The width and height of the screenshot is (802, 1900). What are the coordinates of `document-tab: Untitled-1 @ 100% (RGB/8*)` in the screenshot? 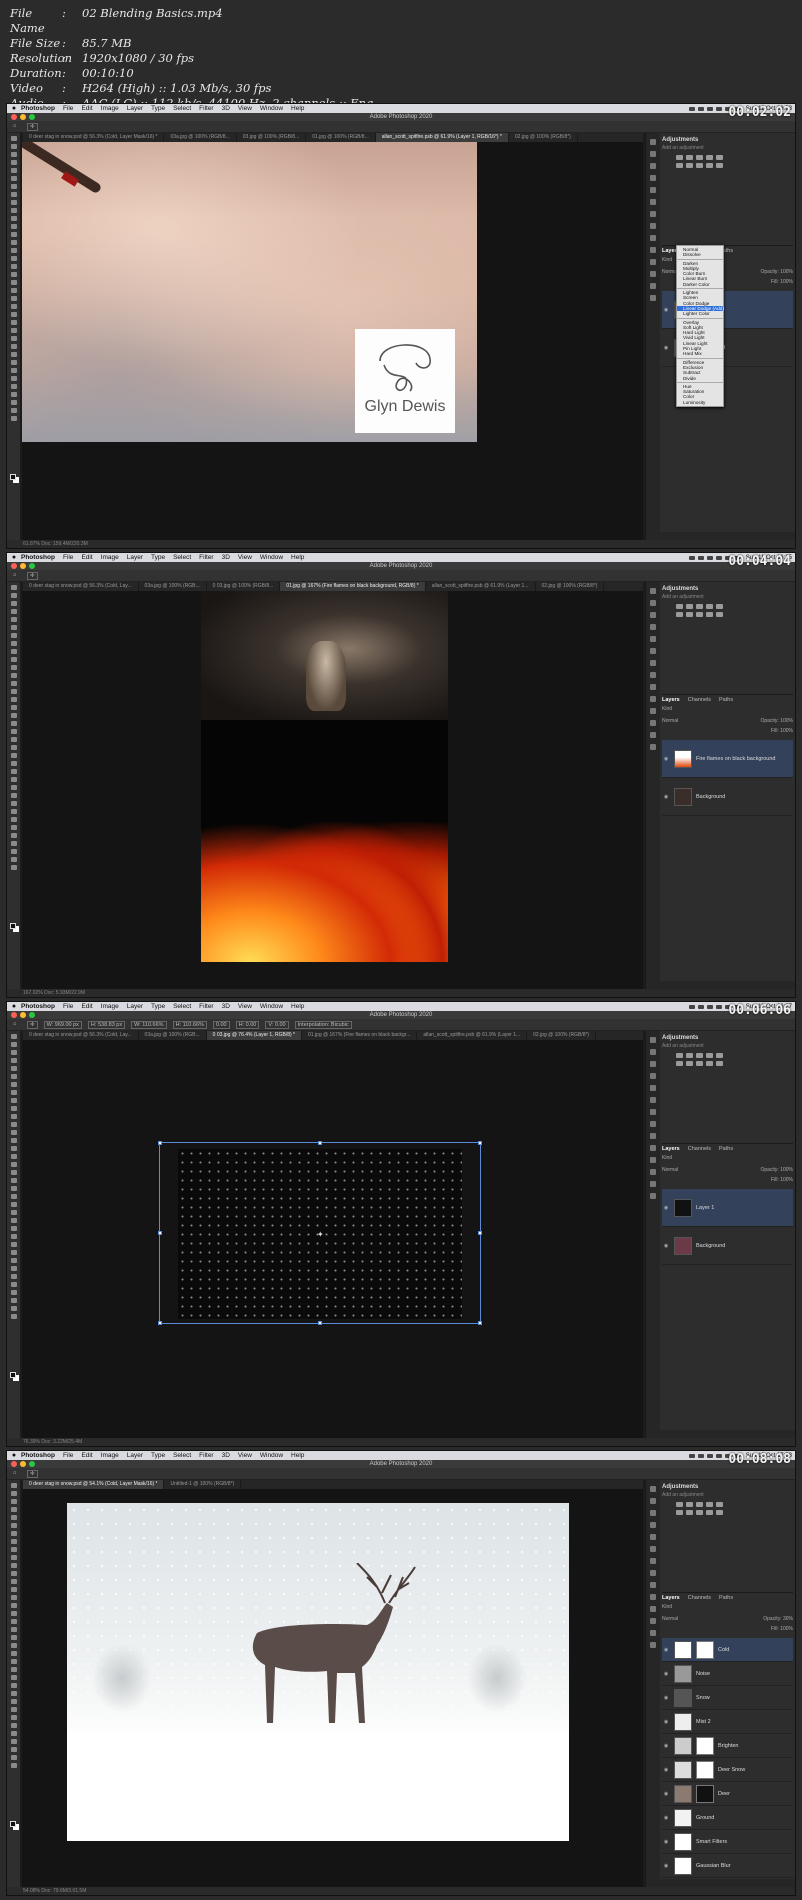 It's located at (203, 1484).